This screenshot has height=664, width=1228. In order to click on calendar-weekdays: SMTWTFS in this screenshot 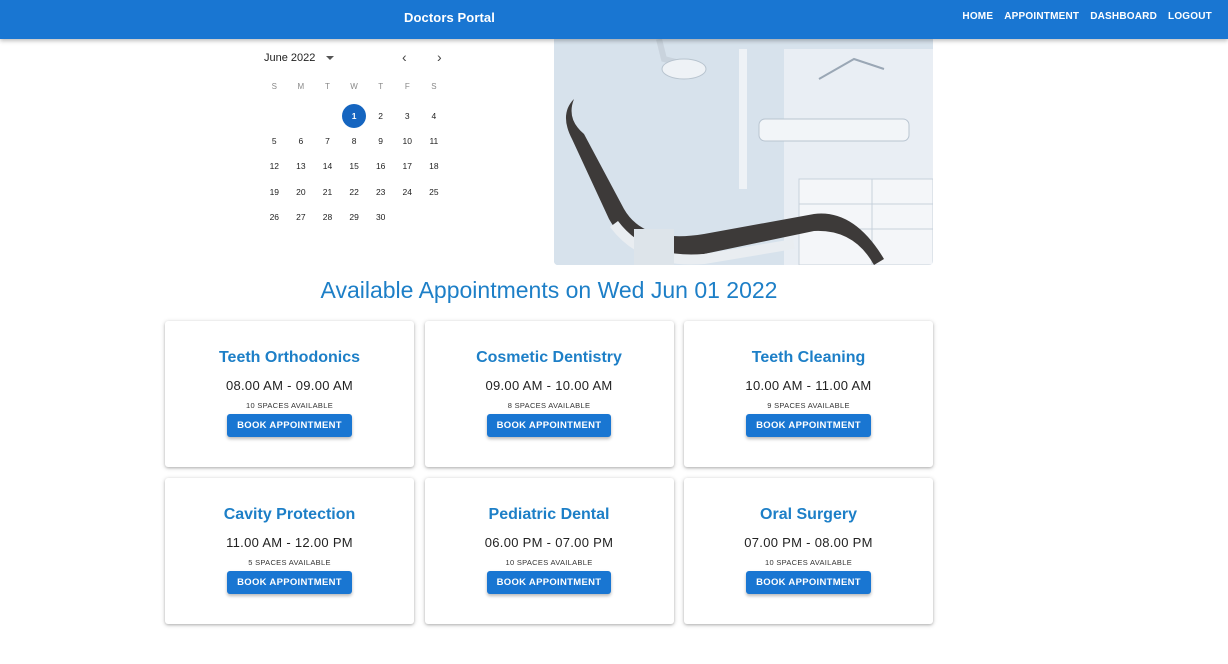, I will do `click(354, 86)`.